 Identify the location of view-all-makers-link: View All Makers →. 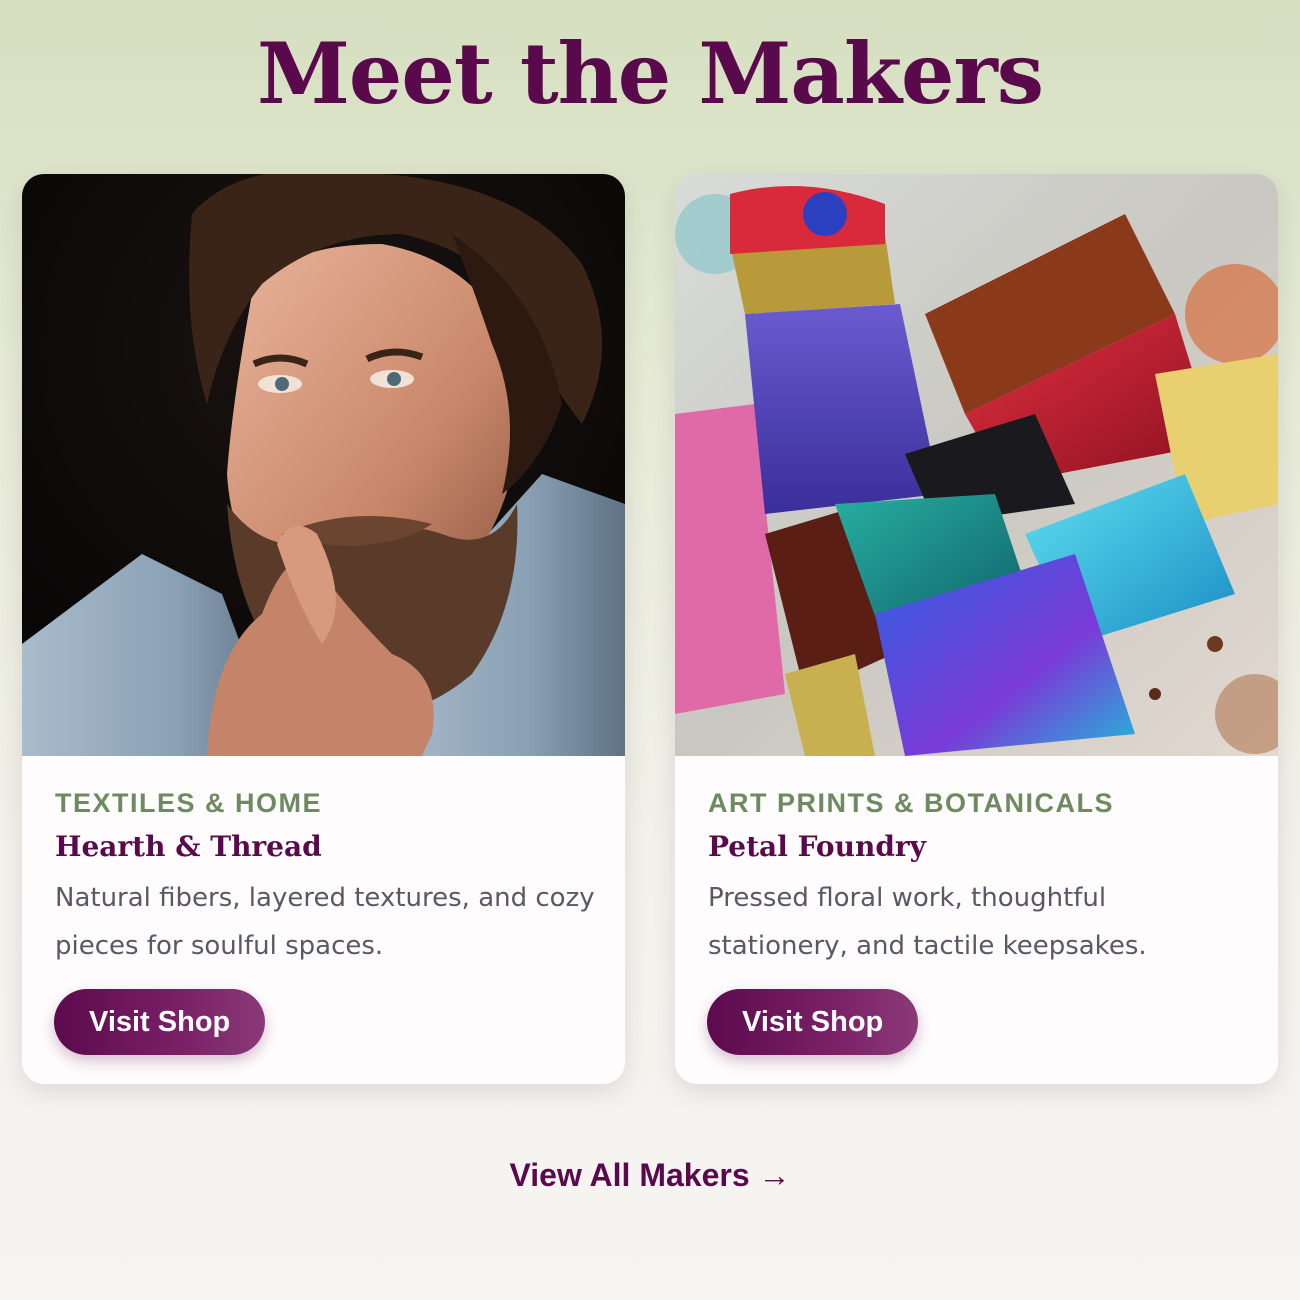
(649, 1175).